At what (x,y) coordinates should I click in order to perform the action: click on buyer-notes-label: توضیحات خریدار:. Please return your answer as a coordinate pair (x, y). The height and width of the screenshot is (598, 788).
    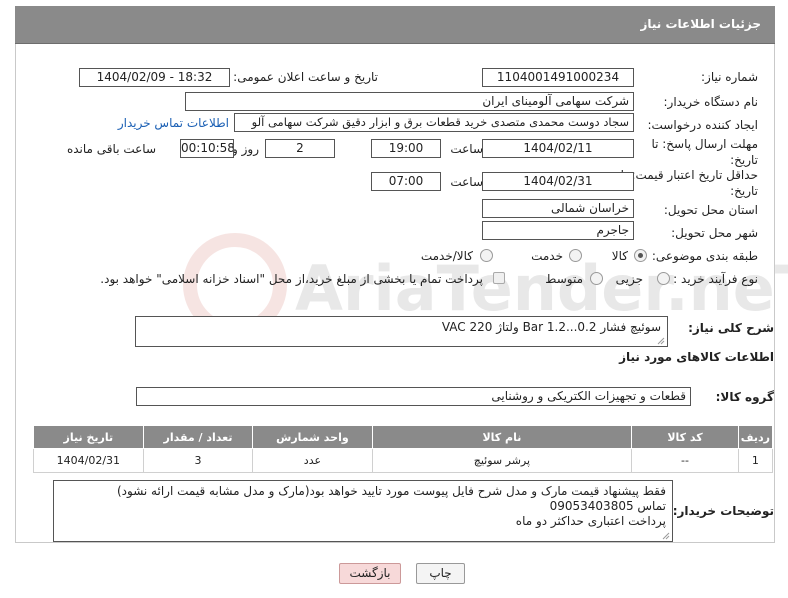
    Looking at the image, I should click on (723, 511).